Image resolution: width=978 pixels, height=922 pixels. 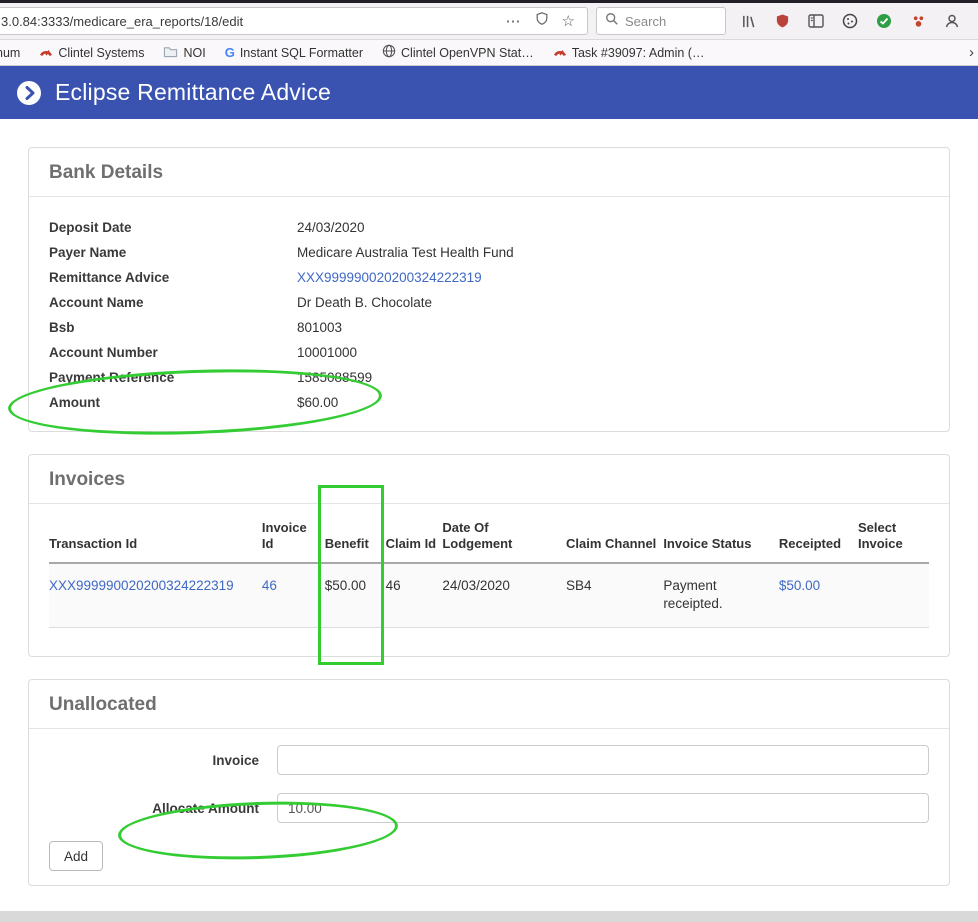 What do you see at coordinates (155, 540) in the screenshot?
I see `col-transaction-id: Transaction Id` at bounding box center [155, 540].